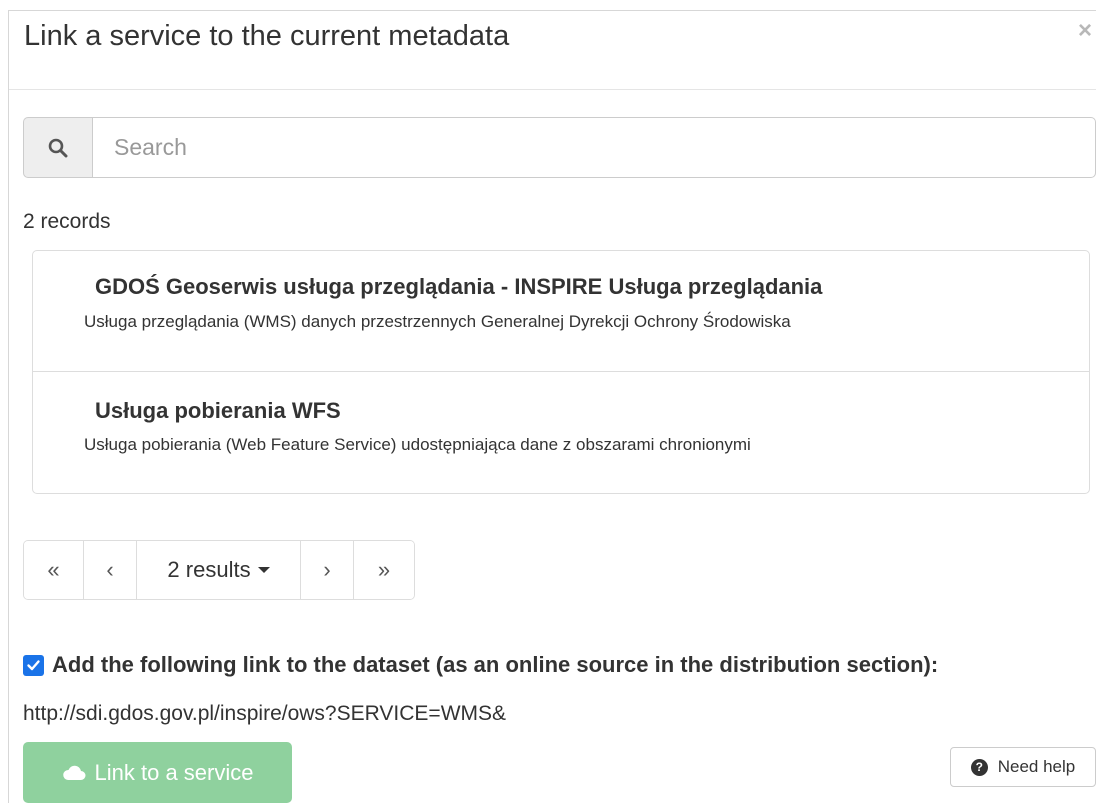 The width and height of the screenshot is (1096, 803). I want to click on next-page-button: ›, so click(327, 570).